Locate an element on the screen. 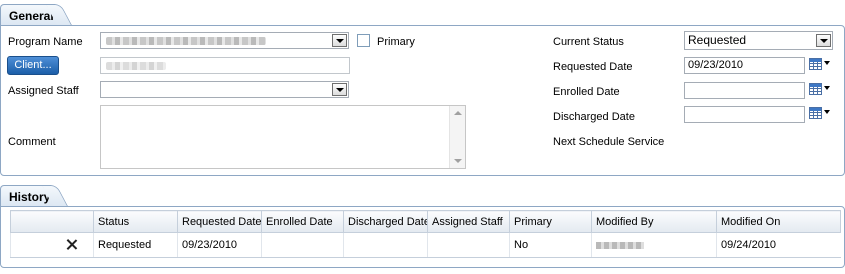 The image size is (845, 274). table-row: Requested 09/23/2010 No 09/24/2010 is located at coordinates (425, 245).